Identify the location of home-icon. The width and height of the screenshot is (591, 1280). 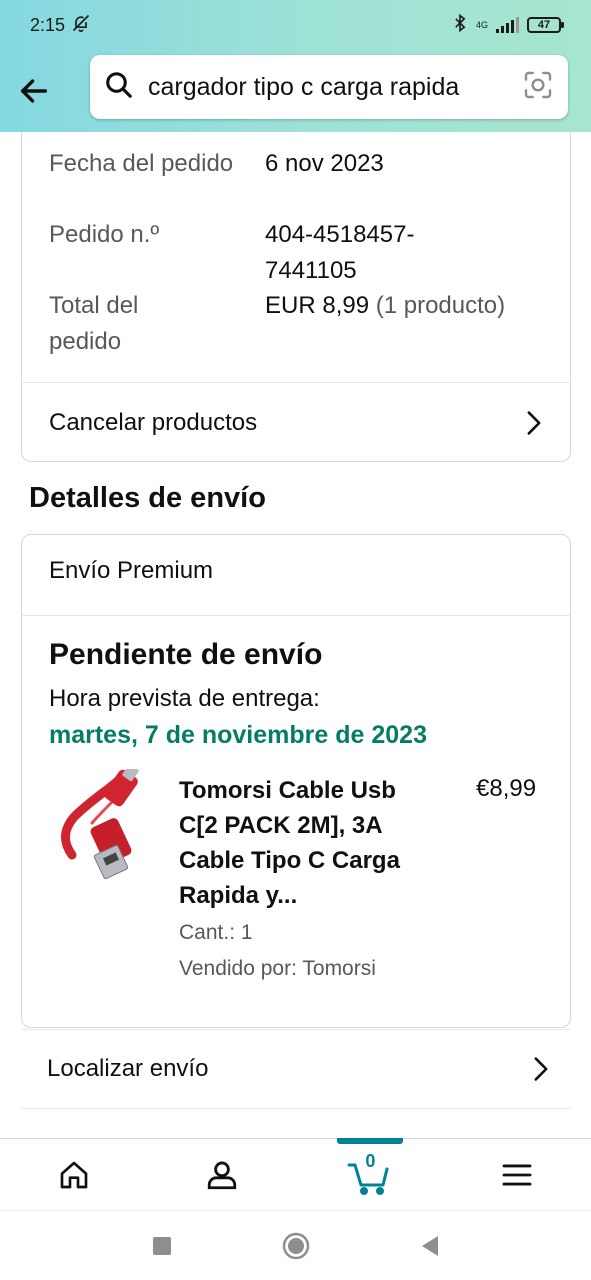
(74, 1174).